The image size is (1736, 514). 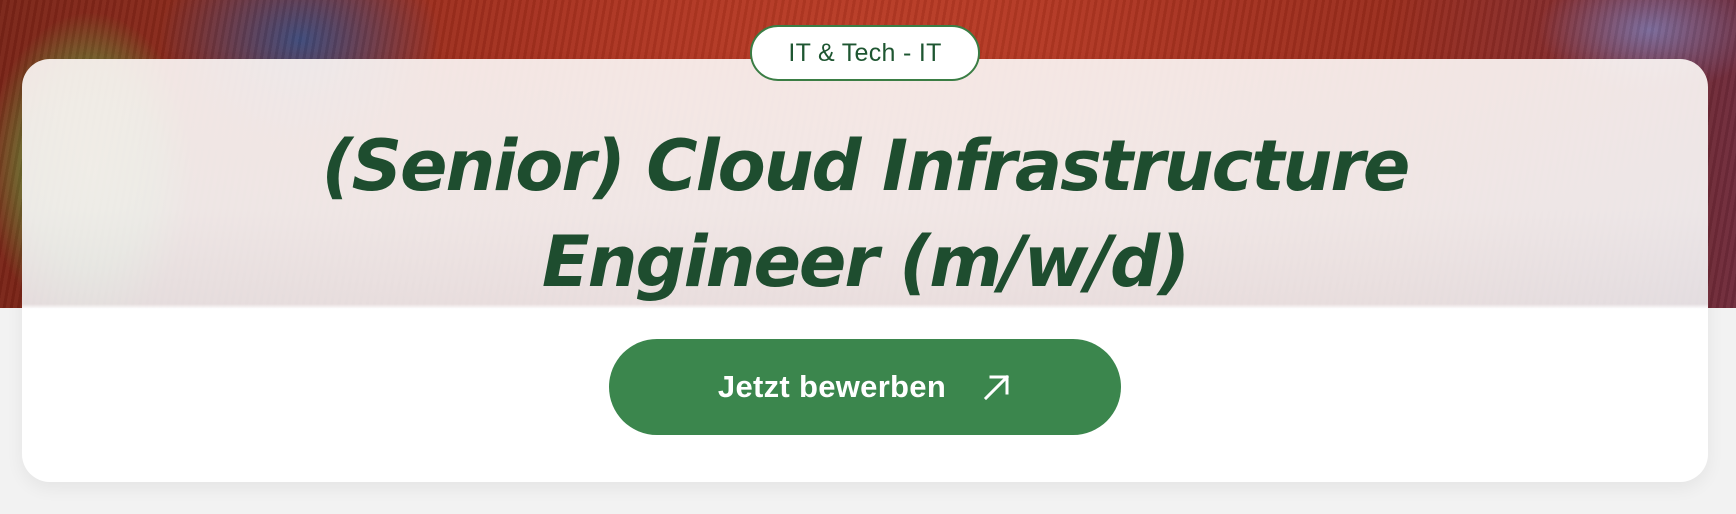 I want to click on job-title-line-2: Engineer (m/w/d), so click(x=865, y=262).